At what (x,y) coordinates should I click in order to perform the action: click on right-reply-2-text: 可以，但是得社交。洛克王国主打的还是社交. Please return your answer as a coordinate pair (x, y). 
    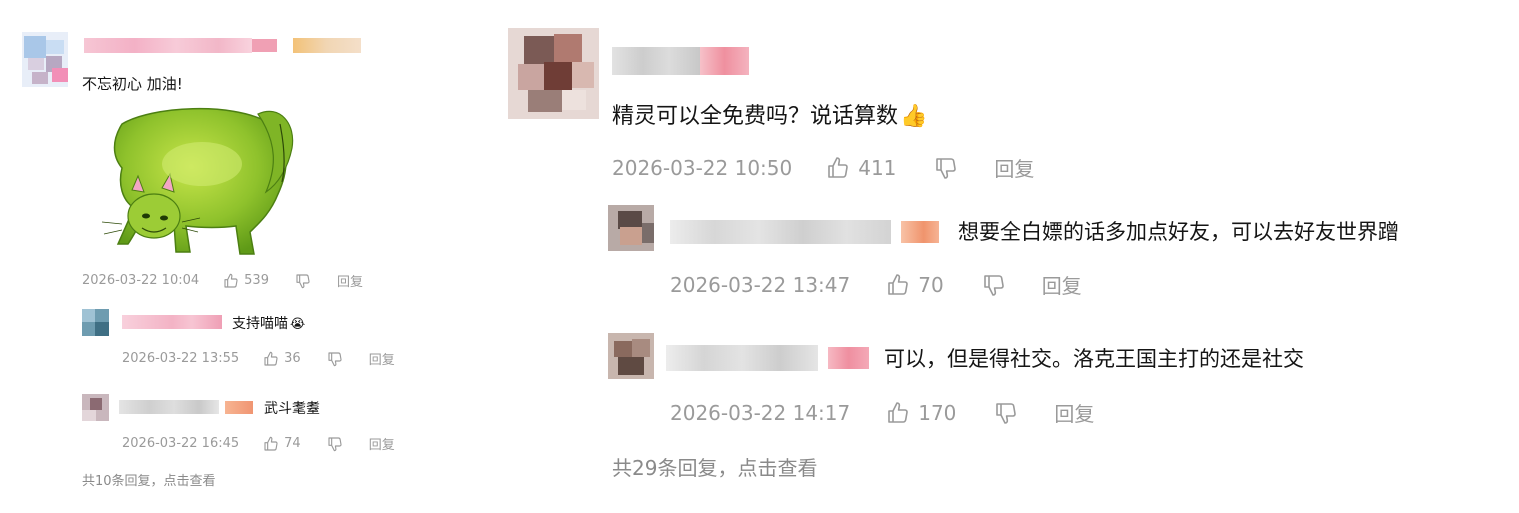
    Looking at the image, I should click on (1094, 359).